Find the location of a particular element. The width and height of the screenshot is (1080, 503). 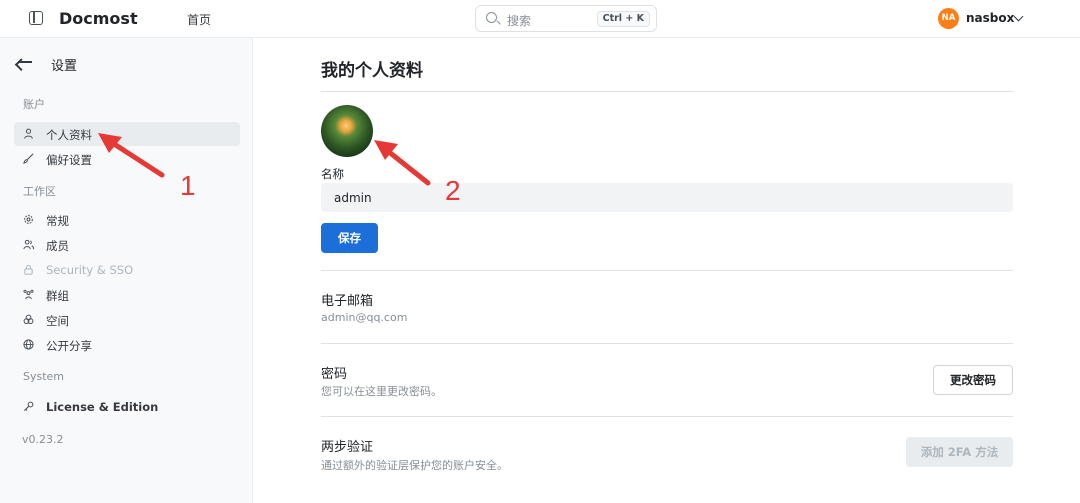

globe-icon is located at coordinates (28, 344).